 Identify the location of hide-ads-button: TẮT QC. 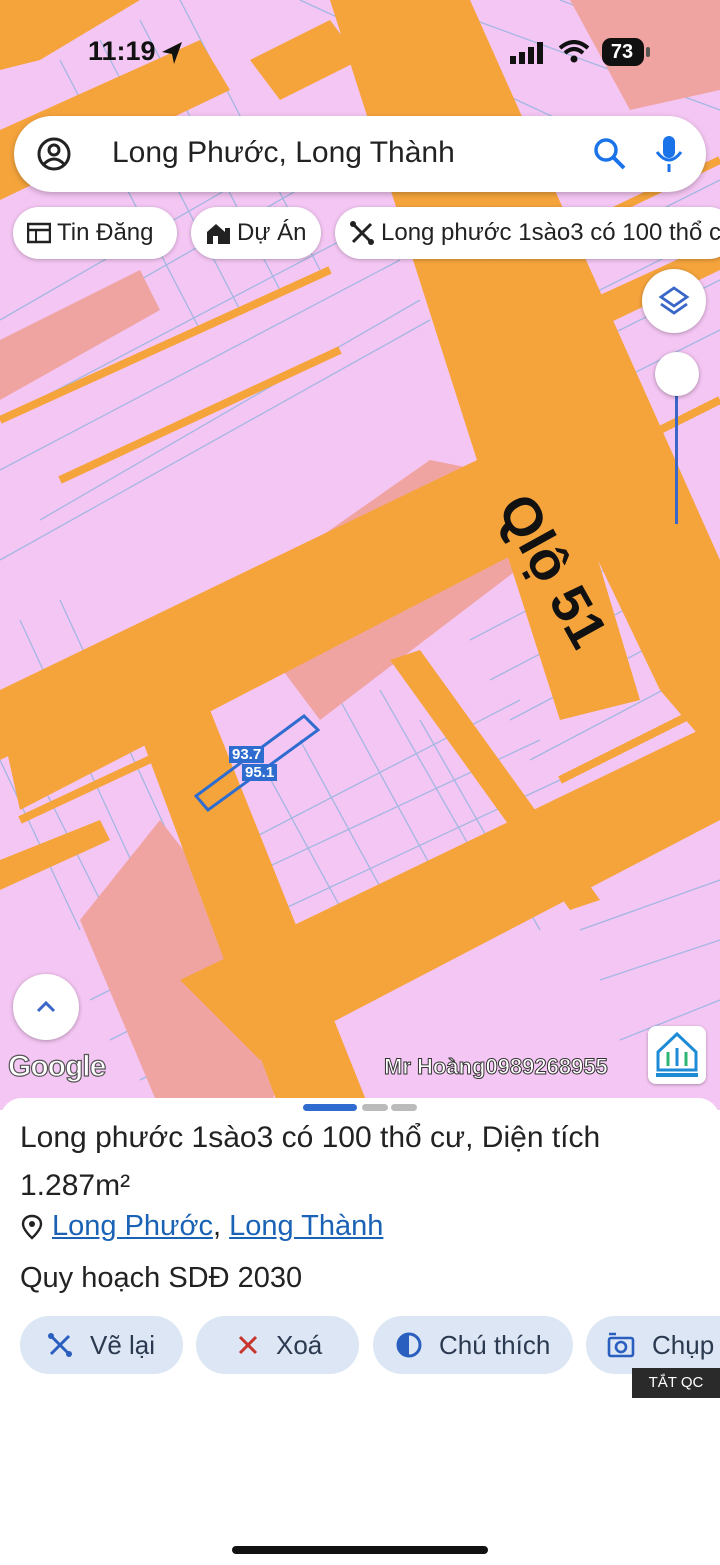
(676, 1383).